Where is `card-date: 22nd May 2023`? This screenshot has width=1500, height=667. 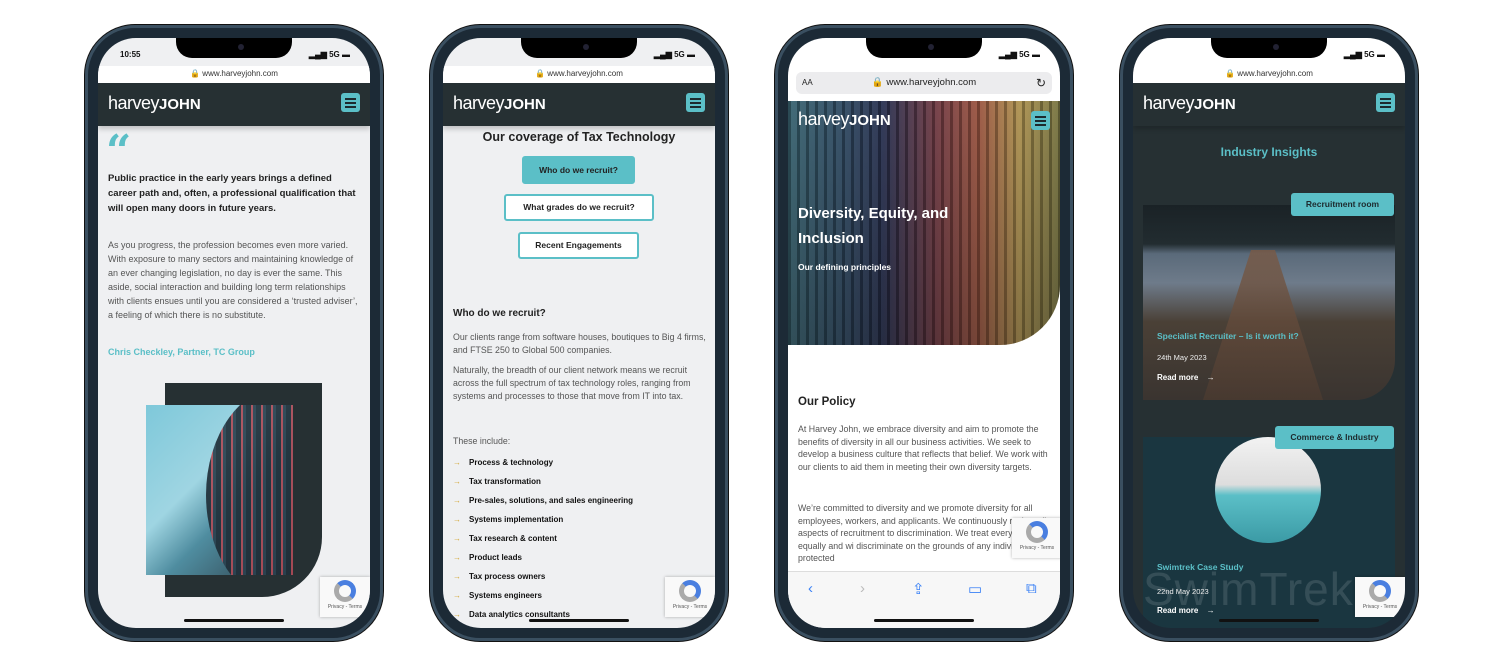
card-date: 22nd May 2023 is located at coordinates (1183, 591).